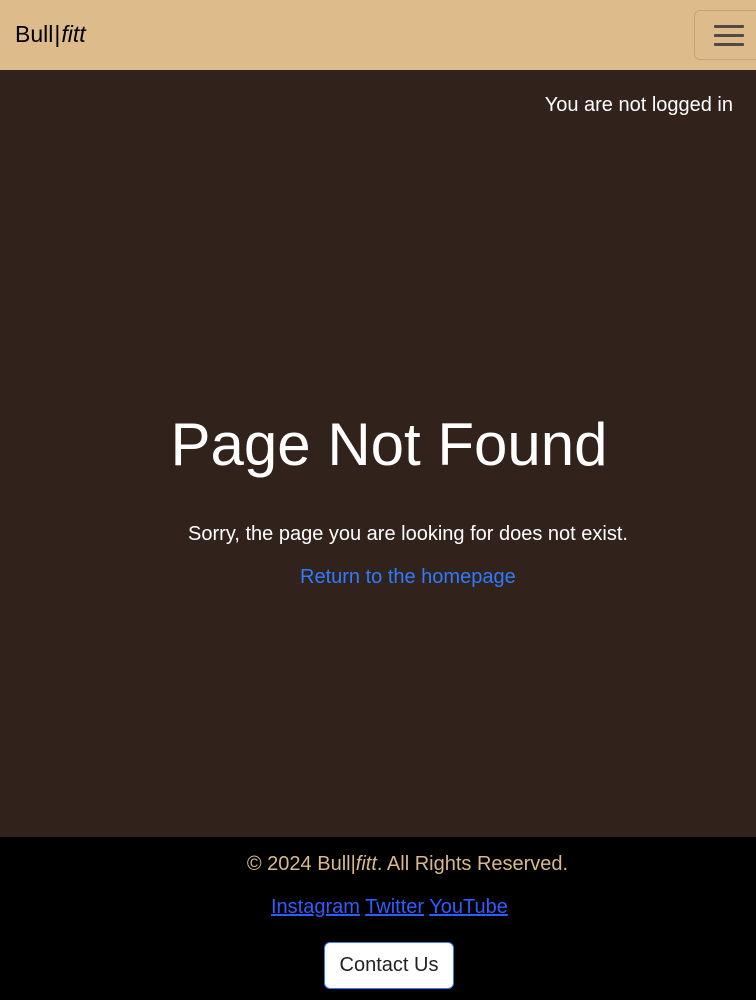 This screenshot has height=1000, width=756. I want to click on youtube-link: YouTube, so click(468, 907).